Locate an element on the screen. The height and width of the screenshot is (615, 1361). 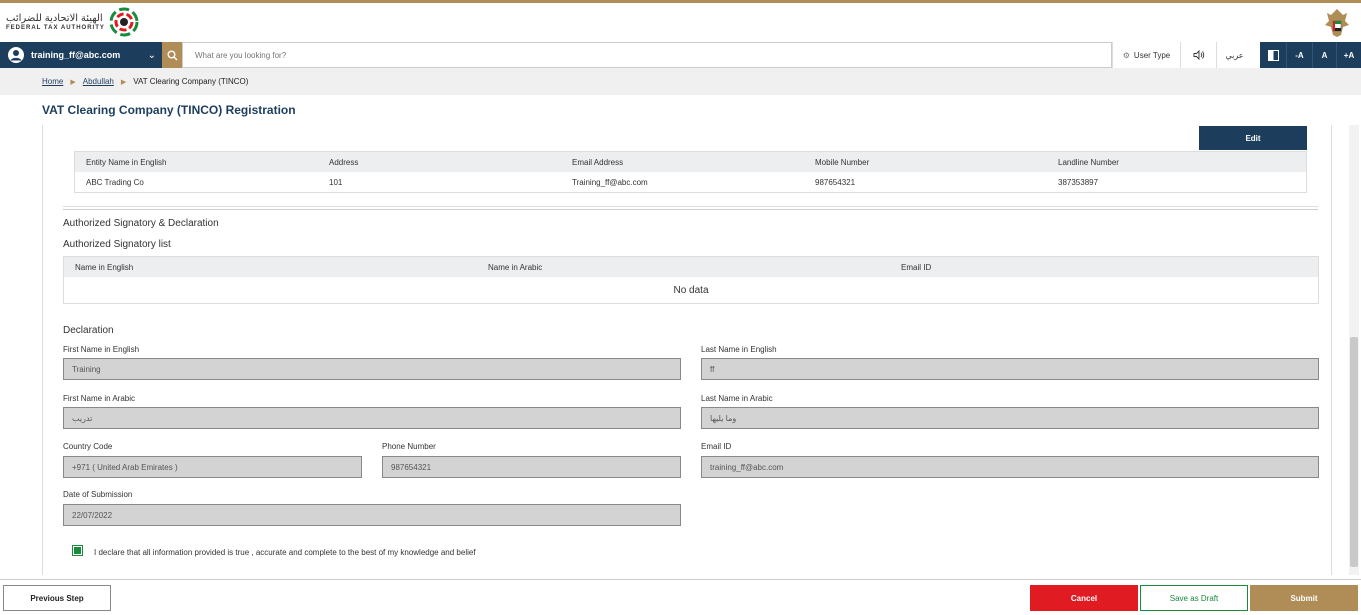
search-input is located at coordinates (395, 55).